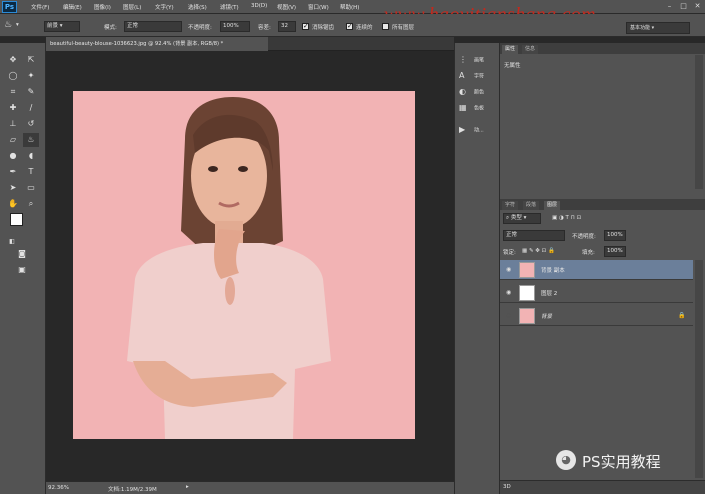  What do you see at coordinates (31, 204) in the screenshot?
I see `zoom-tool-icon: ⌕` at bounding box center [31, 204].